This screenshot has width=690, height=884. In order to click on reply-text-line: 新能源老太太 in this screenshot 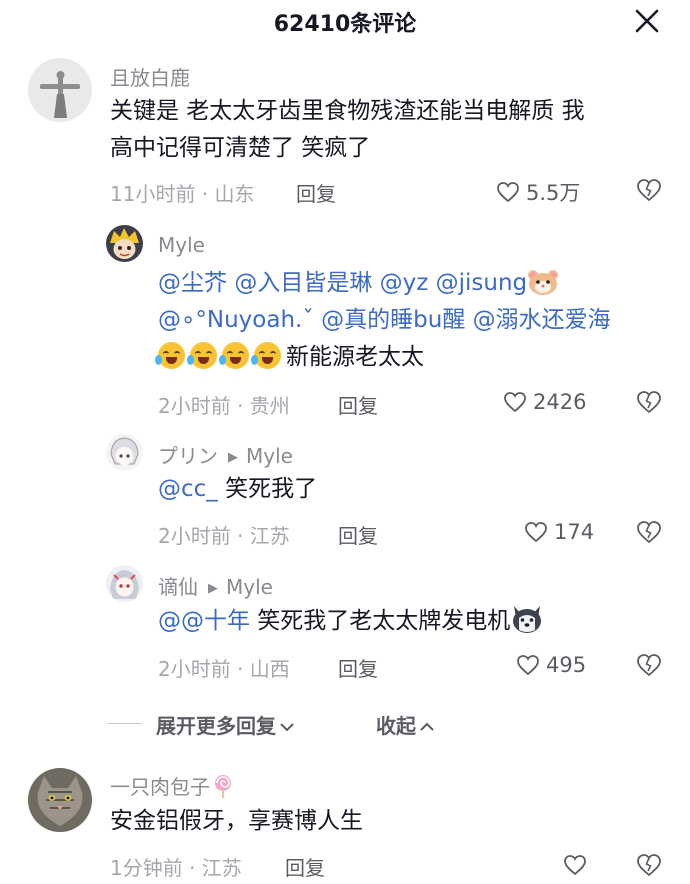, I will do `click(383, 357)`.